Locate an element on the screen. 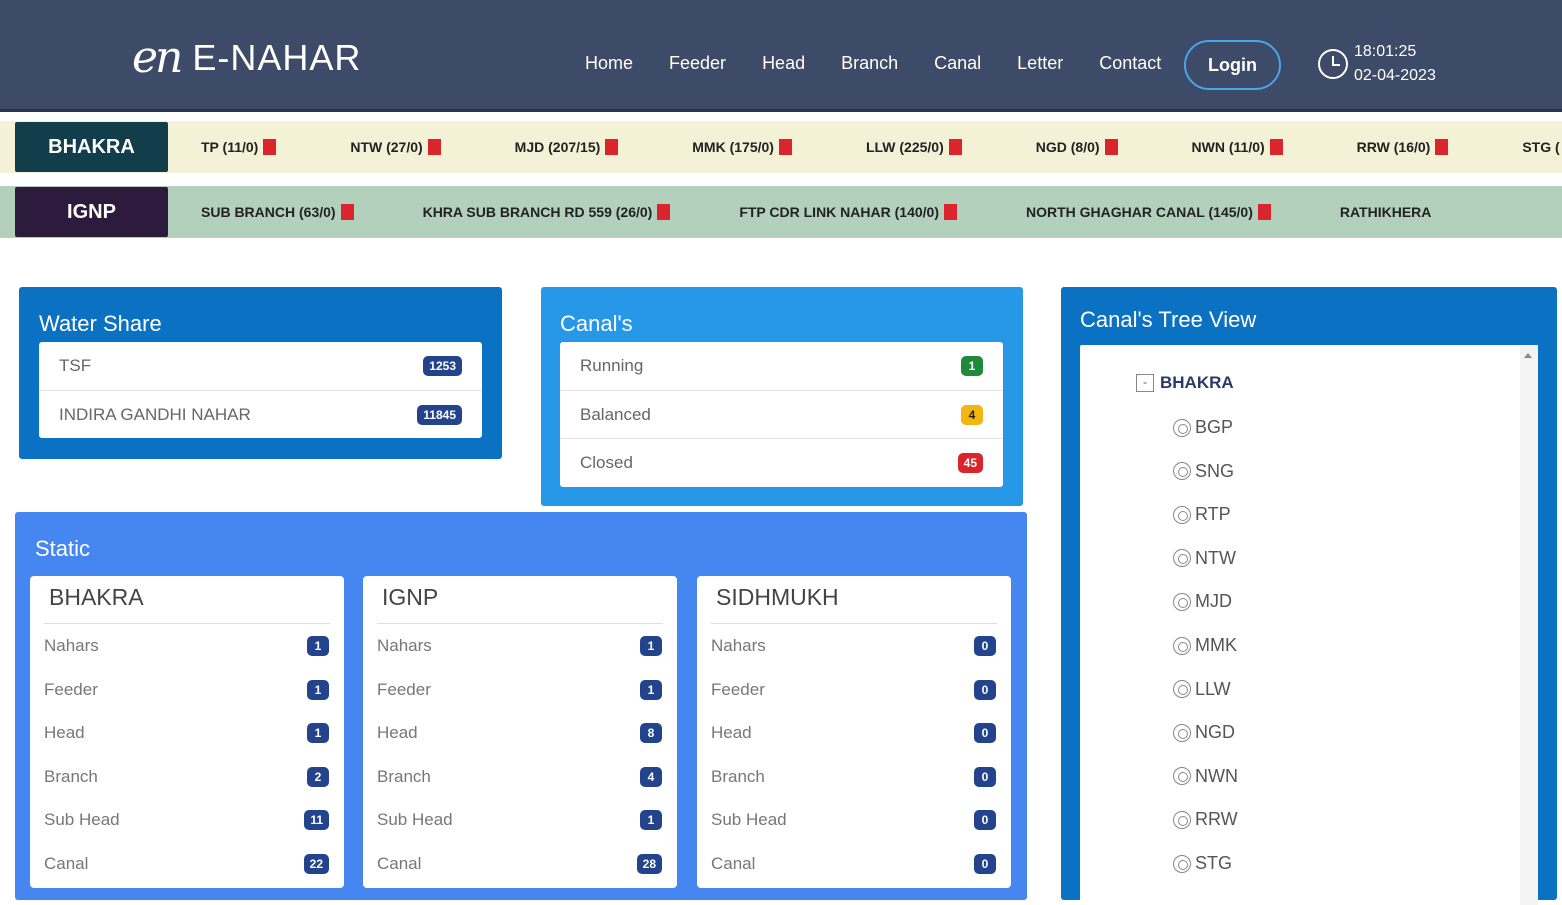 The width and height of the screenshot is (1562, 905). ticker-item: NWN (11/0) is located at coordinates (1237, 147).